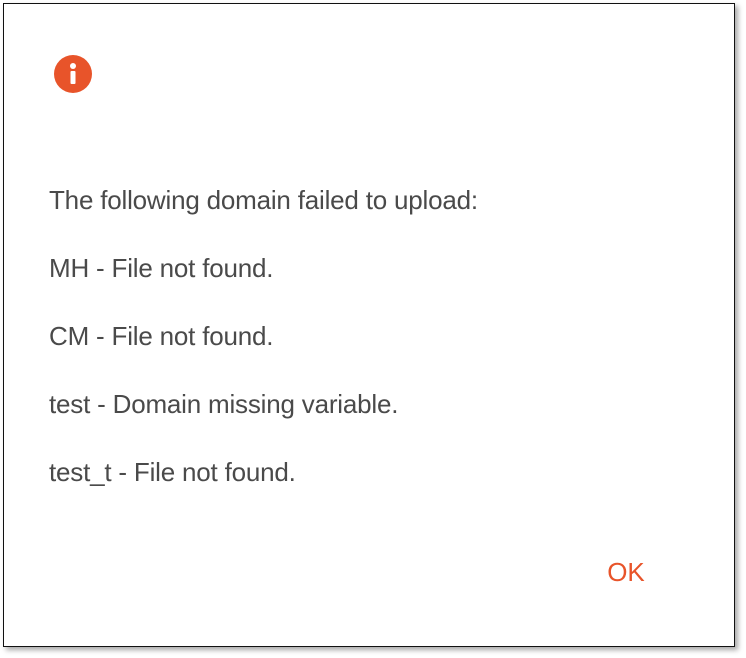 This screenshot has width=746, height=658. What do you see at coordinates (224, 404) in the screenshot?
I see `error-line-test: test - Domain missing variable.` at bounding box center [224, 404].